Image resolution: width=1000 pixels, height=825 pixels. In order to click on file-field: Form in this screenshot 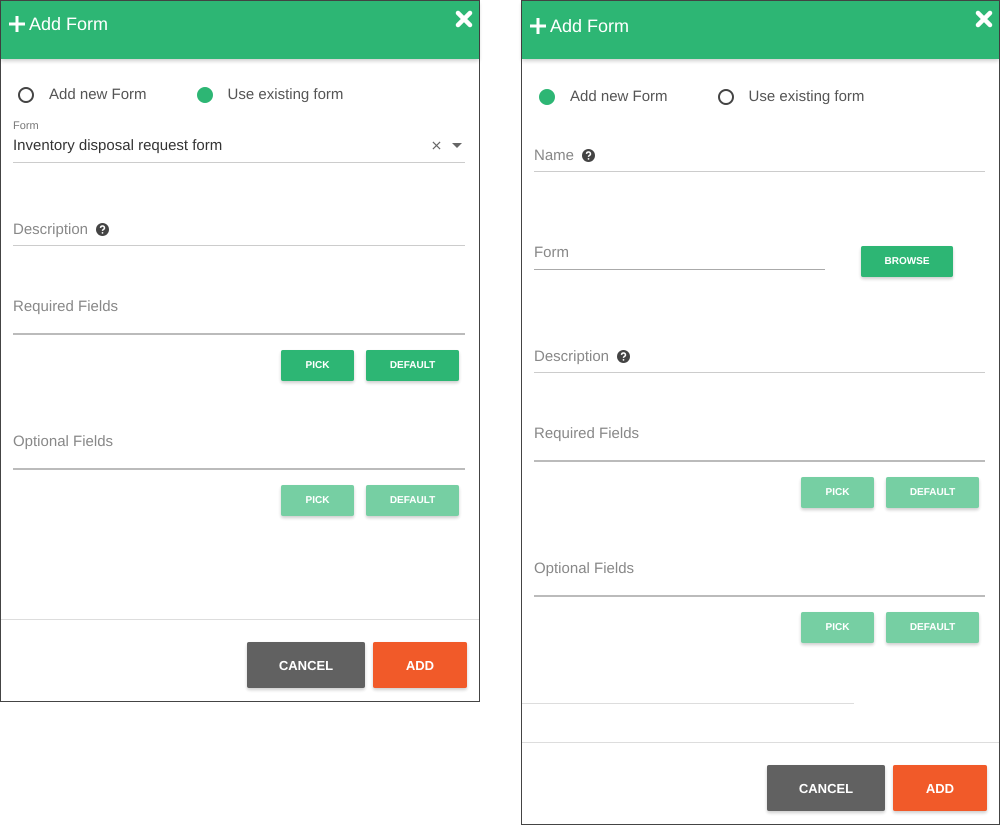, I will do `click(679, 257)`.